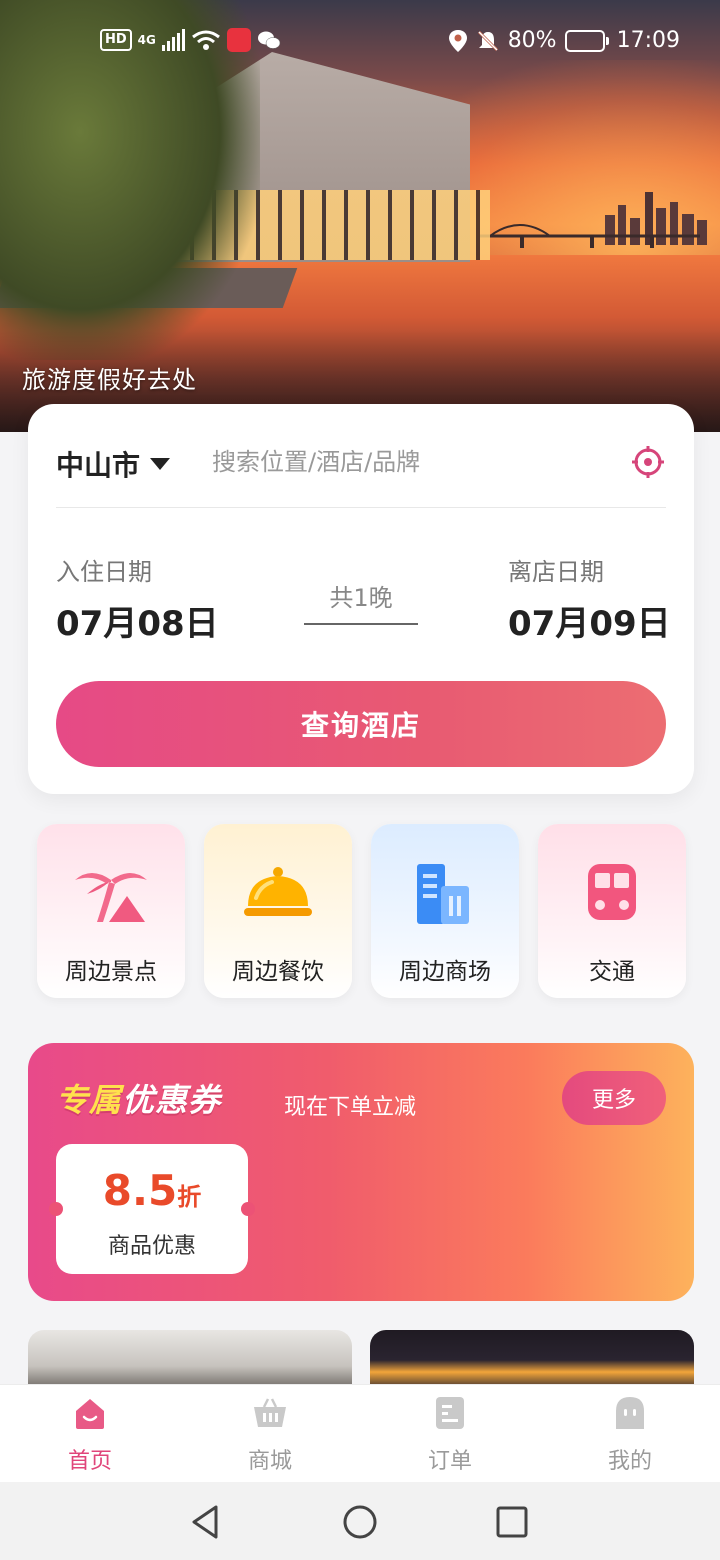  What do you see at coordinates (172, 1100) in the screenshot?
I see `coupon-title-part-b: 优惠券` at bounding box center [172, 1100].